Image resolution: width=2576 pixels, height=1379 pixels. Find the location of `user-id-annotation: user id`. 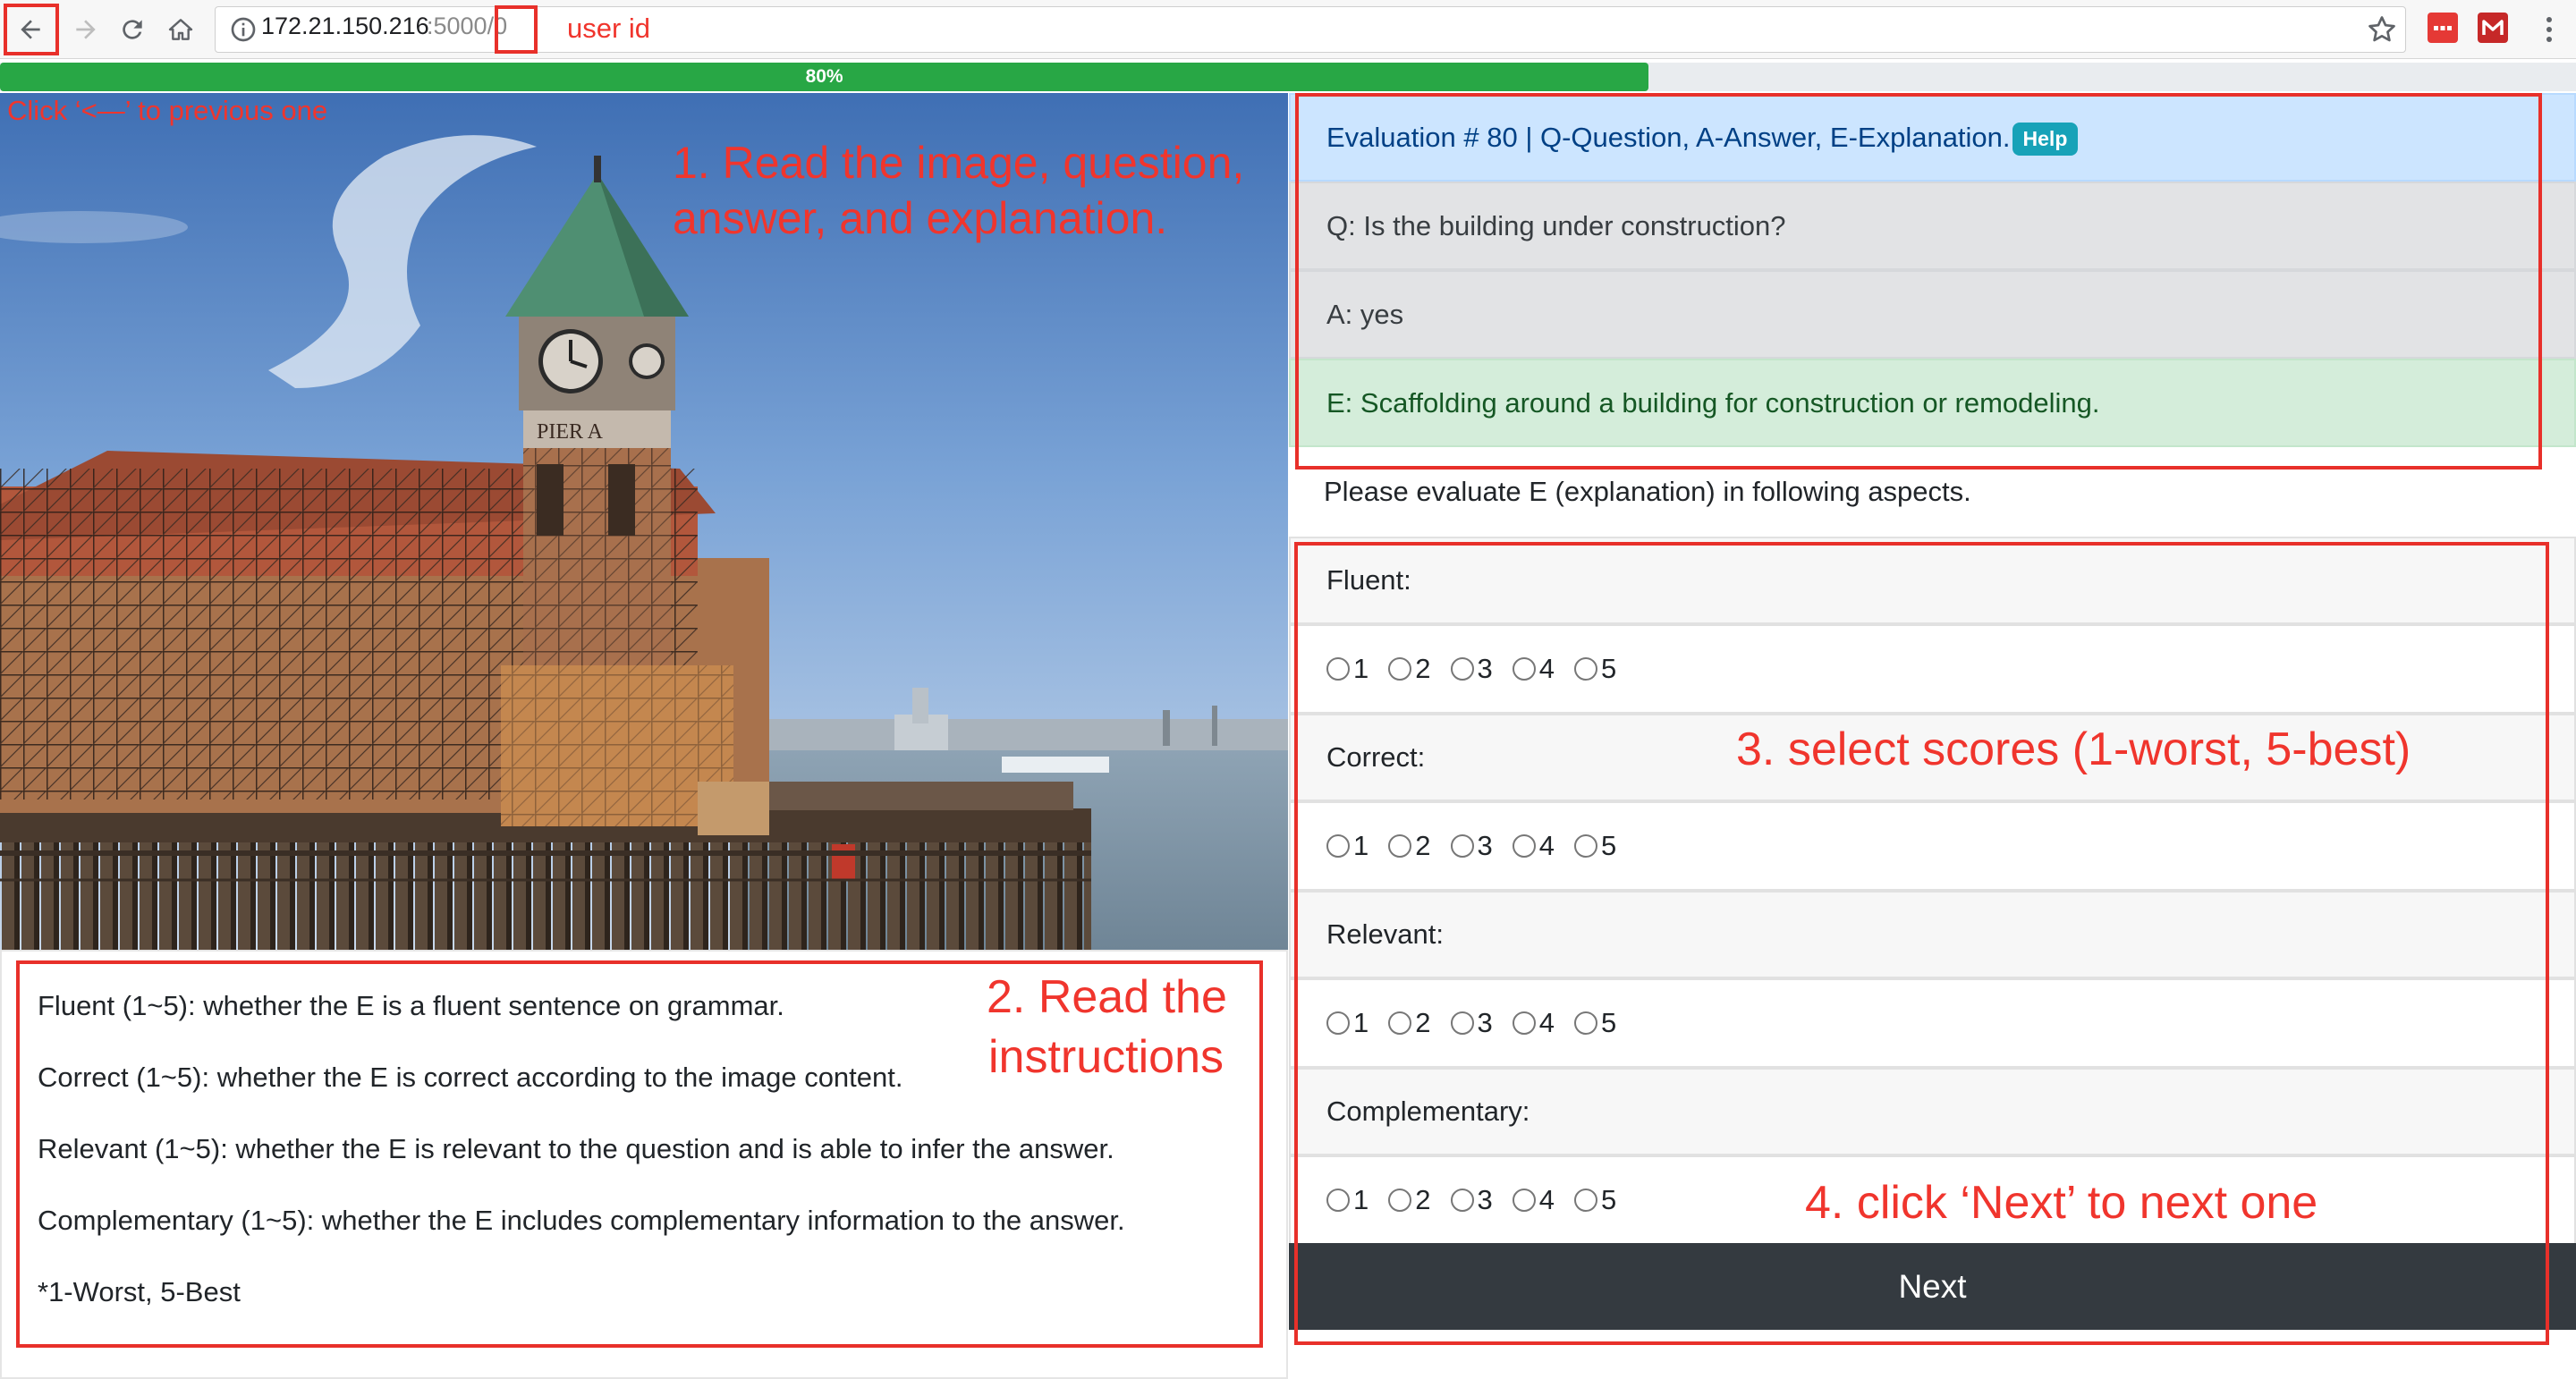

user-id-annotation: user id is located at coordinates (609, 28).